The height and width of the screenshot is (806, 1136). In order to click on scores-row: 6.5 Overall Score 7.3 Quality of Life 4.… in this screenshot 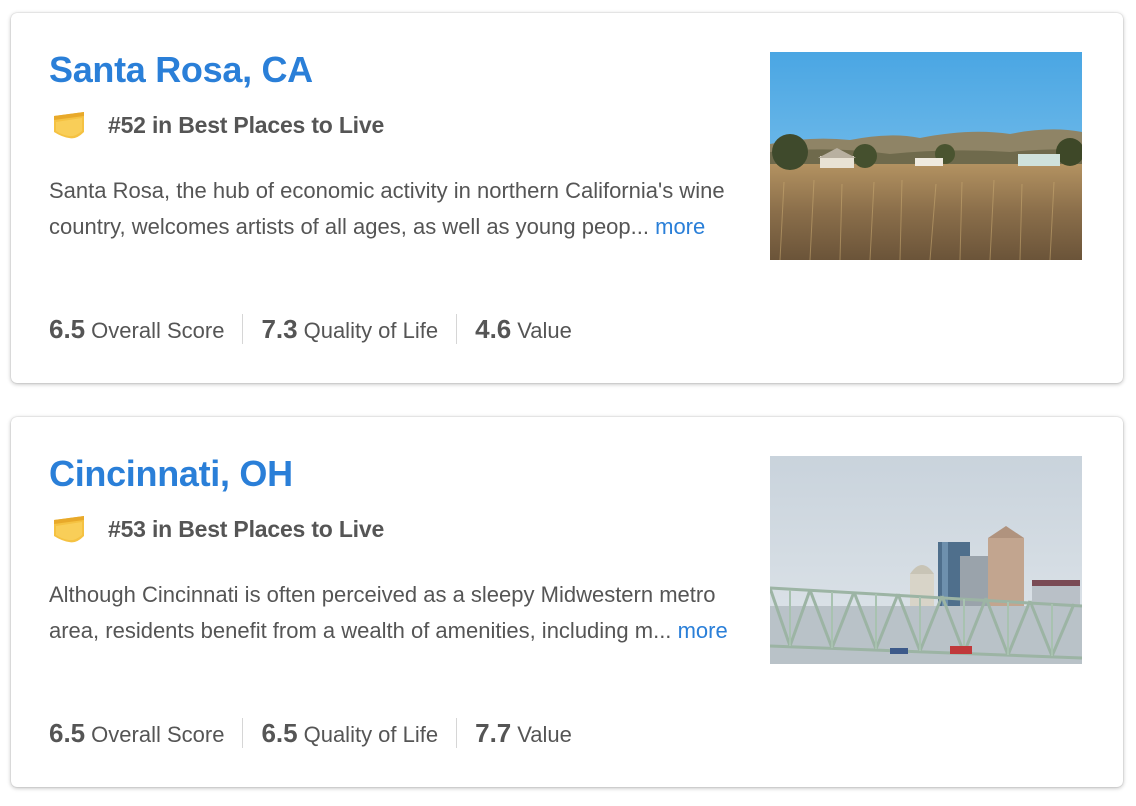, I will do `click(310, 329)`.